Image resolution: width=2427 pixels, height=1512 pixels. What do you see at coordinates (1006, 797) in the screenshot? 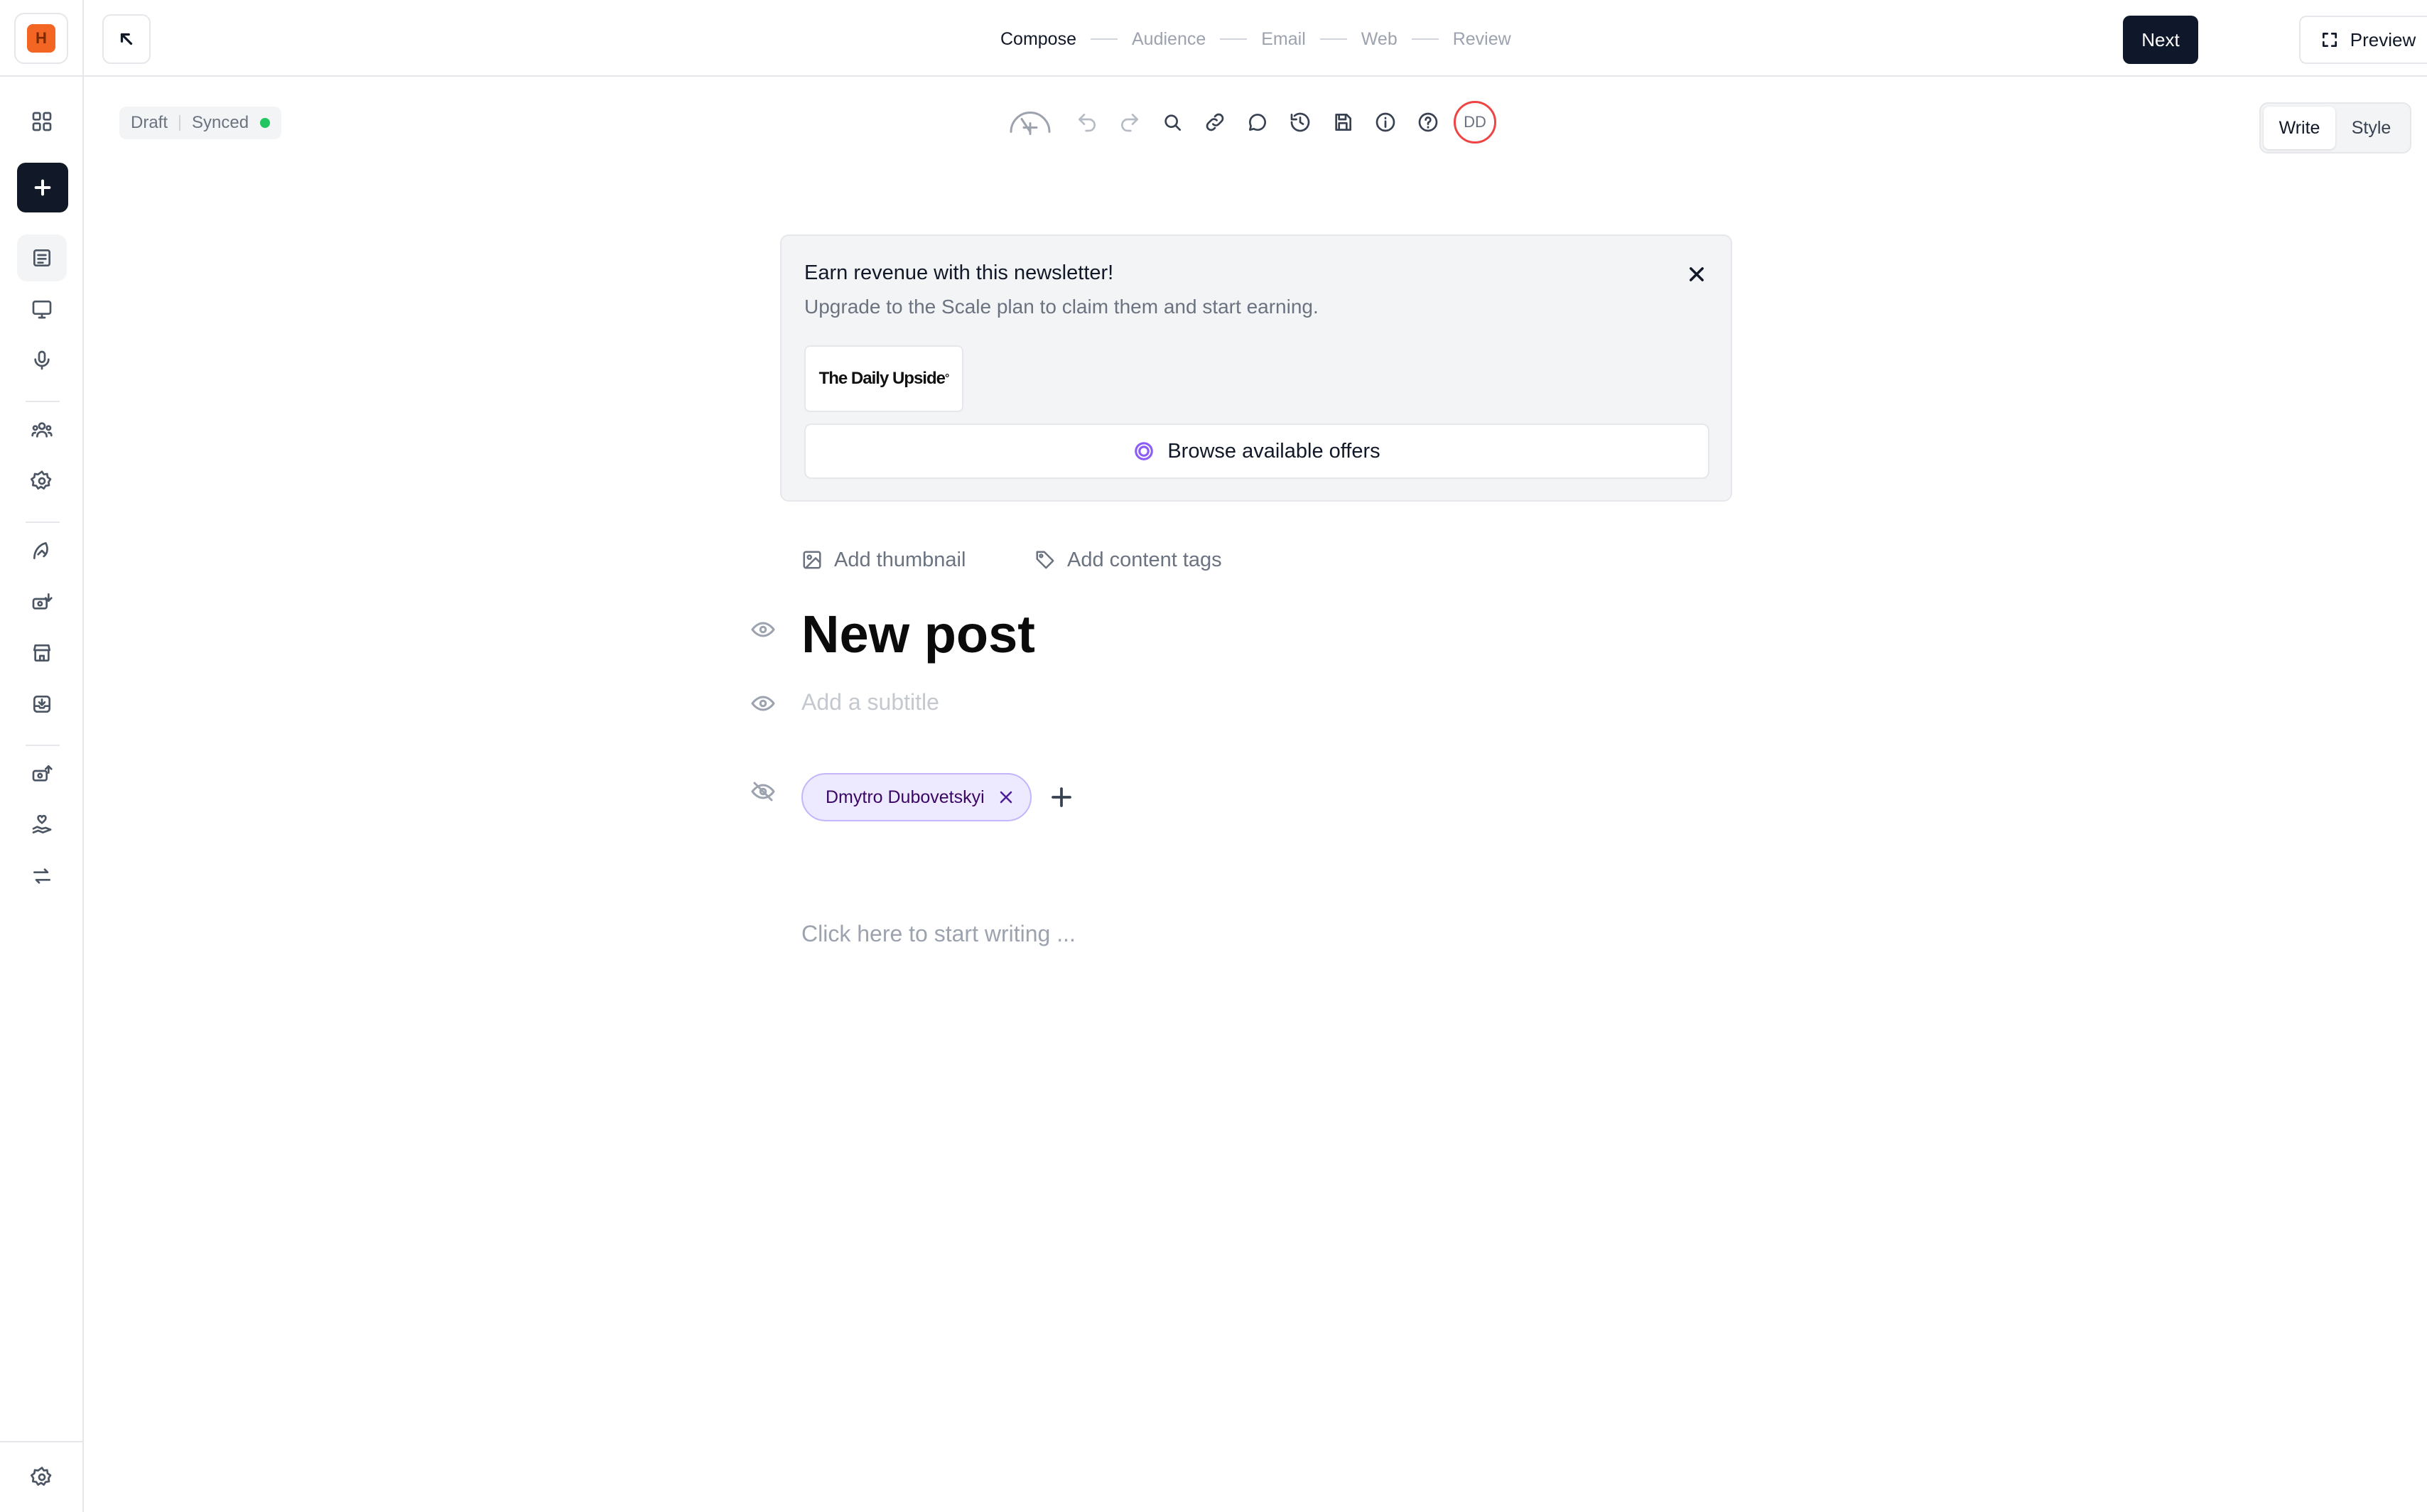
I see `remove-author-icon` at bounding box center [1006, 797].